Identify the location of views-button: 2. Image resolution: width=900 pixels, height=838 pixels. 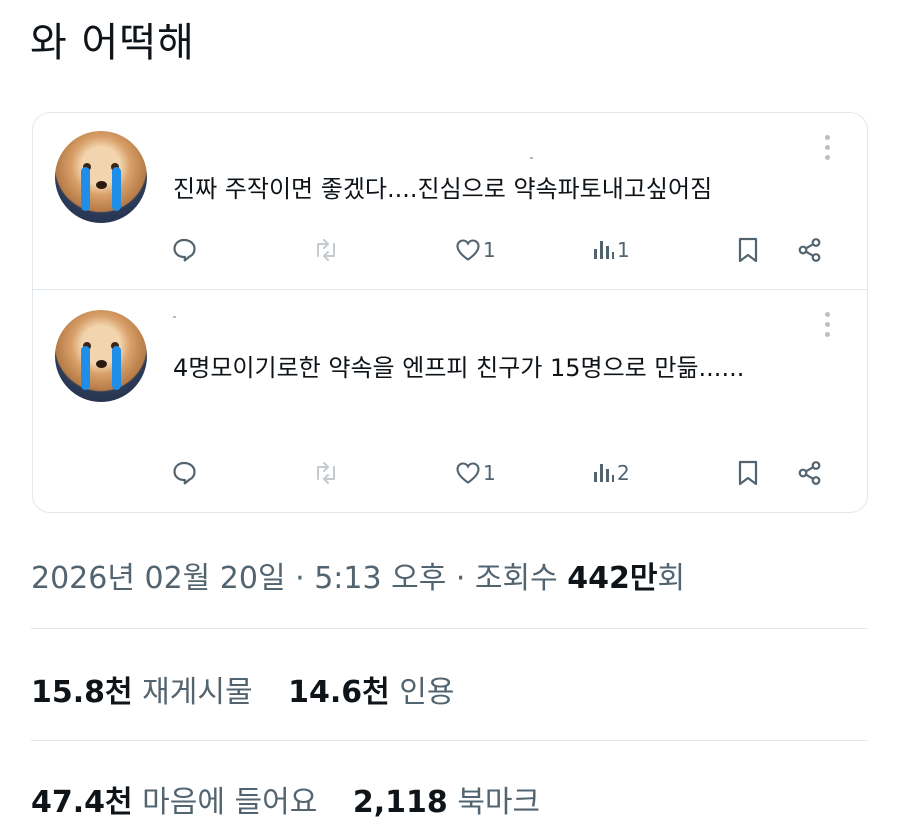
(610, 473).